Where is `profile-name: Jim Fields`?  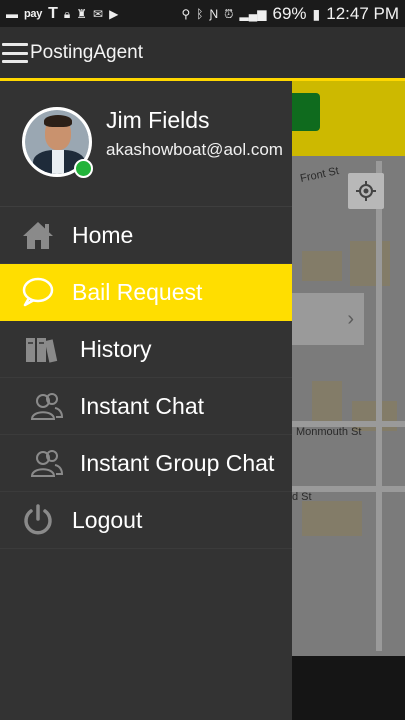 profile-name: Jim Fields is located at coordinates (158, 120).